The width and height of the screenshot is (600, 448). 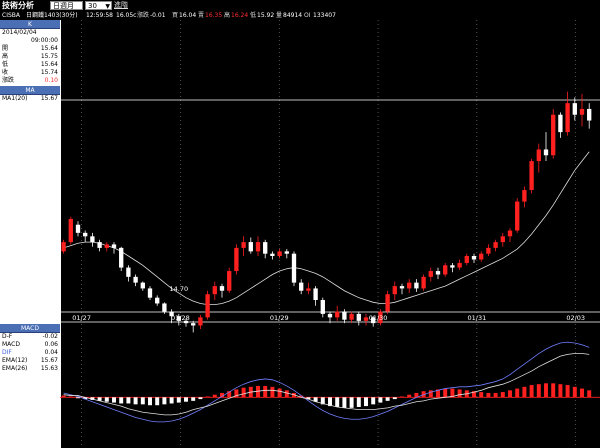 What do you see at coordinates (30, 328) in the screenshot?
I see `macd-panel-header: MACD` at bounding box center [30, 328].